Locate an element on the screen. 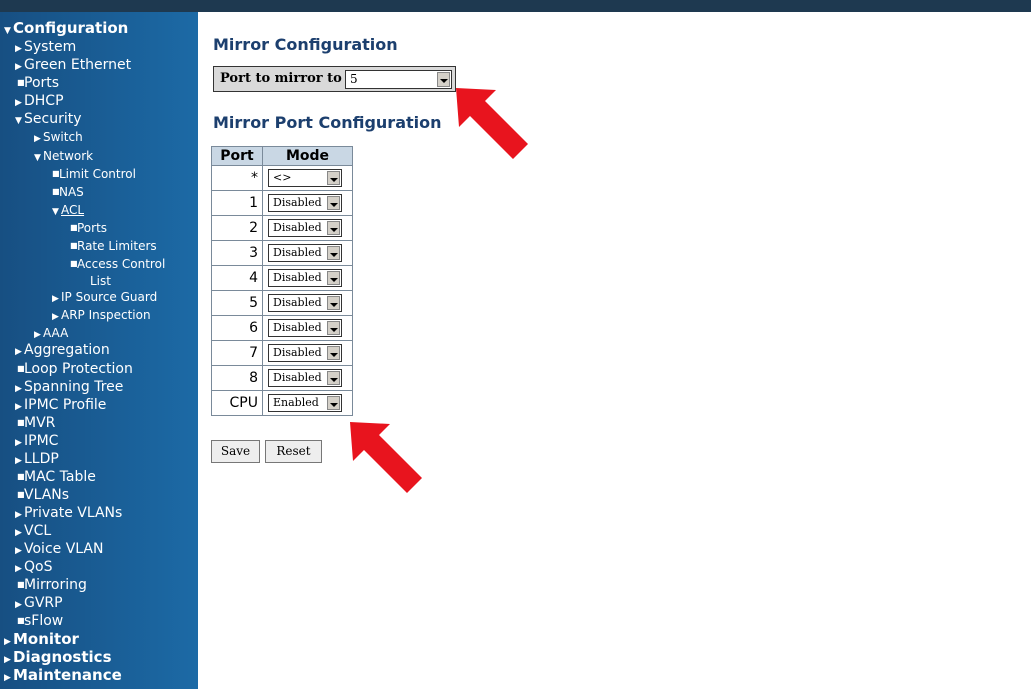 The image size is (1031, 689). nav-network: ▼ Network is located at coordinates (63, 157).